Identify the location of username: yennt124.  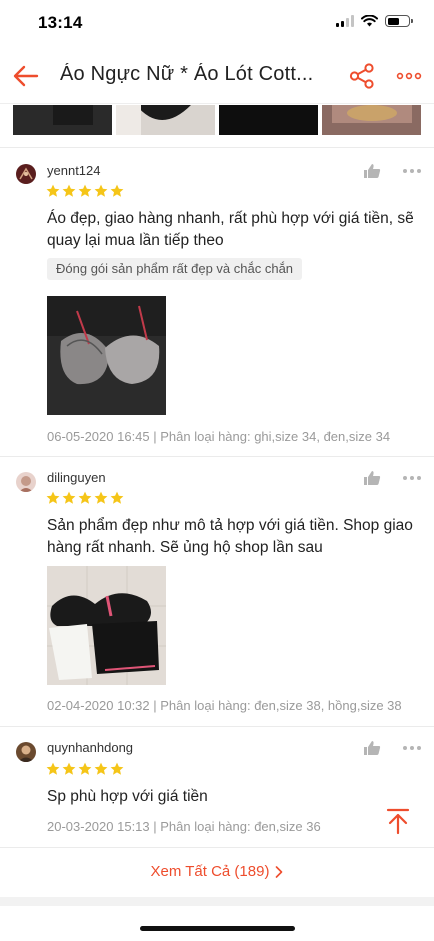
(74, 170).